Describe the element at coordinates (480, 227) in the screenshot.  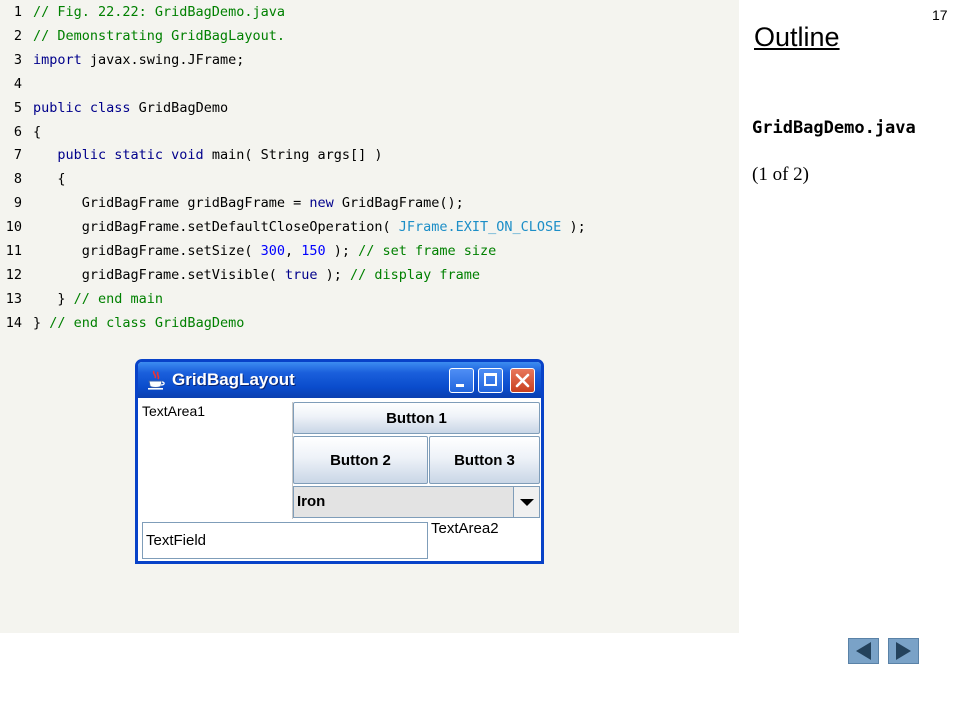
I see `code-token: JFrame.EXIT_ON_CLOSE` at that location.